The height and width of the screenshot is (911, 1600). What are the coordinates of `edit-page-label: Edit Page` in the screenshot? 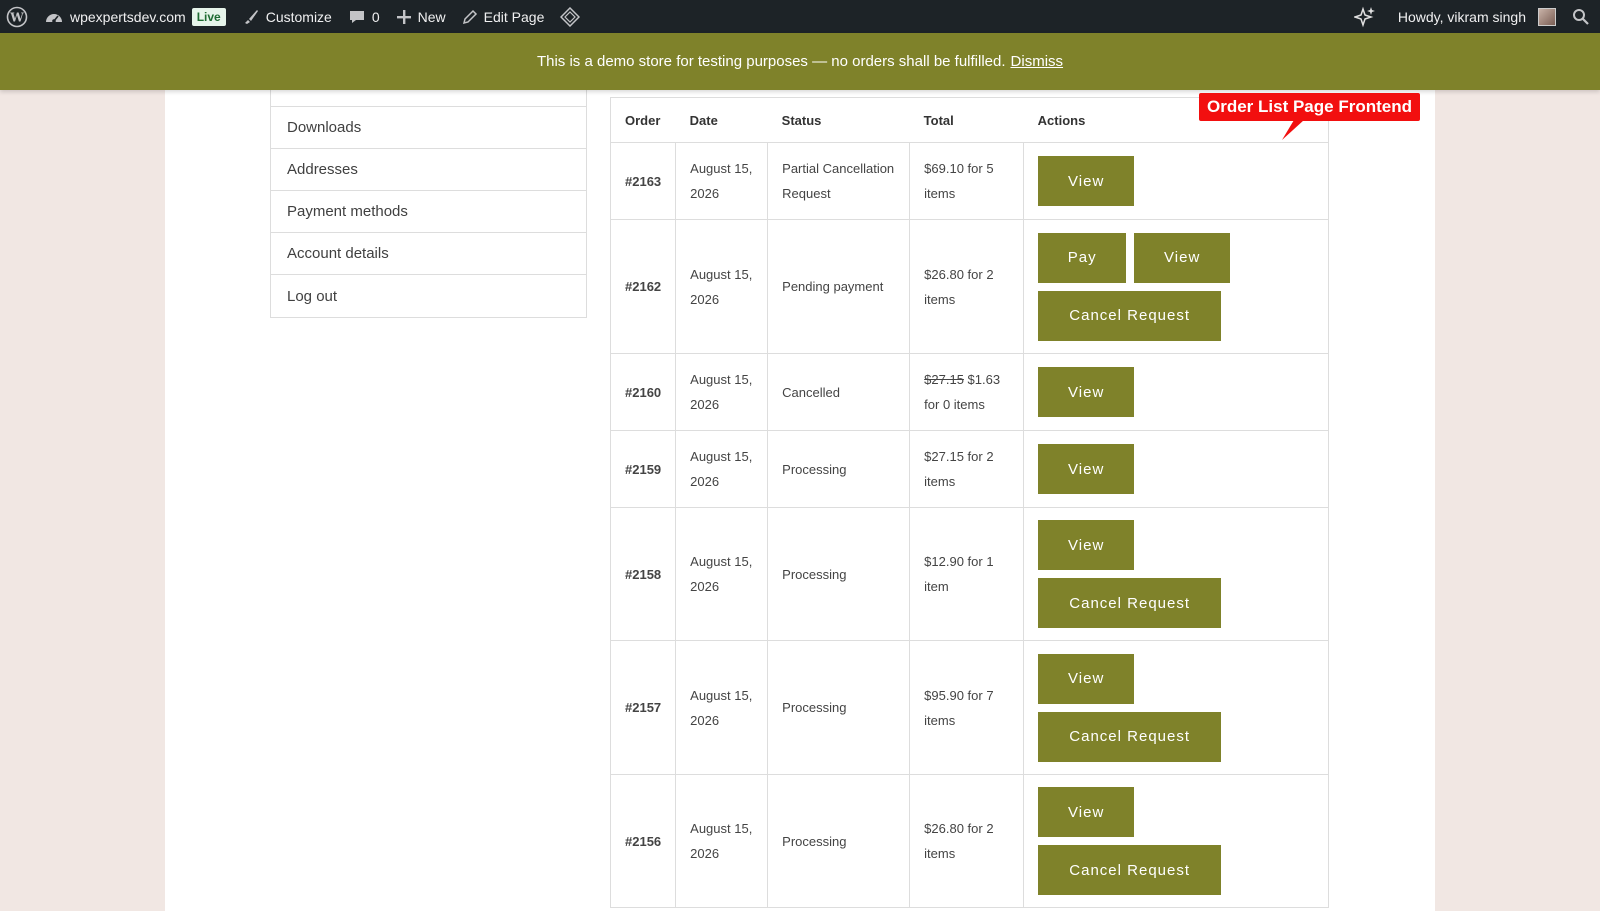 It's located at (514, 16).